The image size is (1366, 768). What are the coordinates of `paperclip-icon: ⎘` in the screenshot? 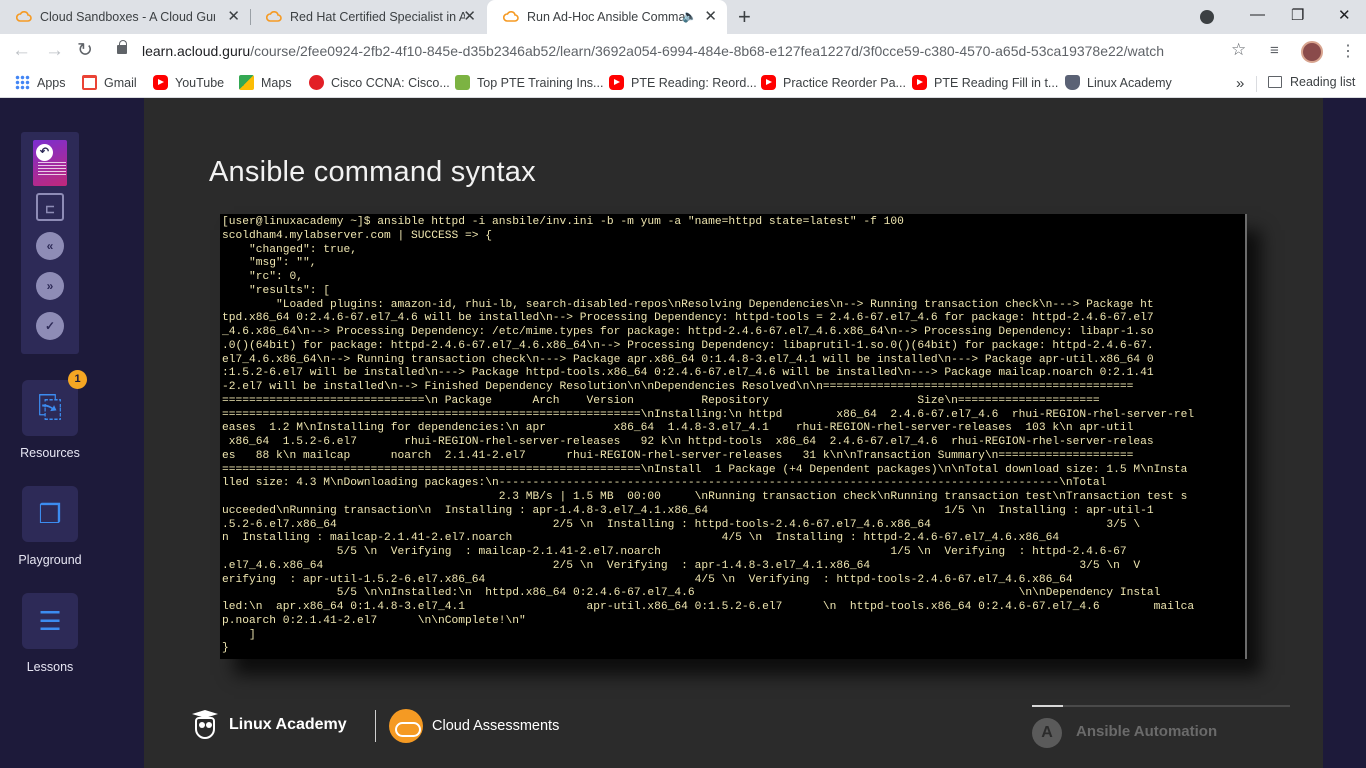 It's located at (50, 407).